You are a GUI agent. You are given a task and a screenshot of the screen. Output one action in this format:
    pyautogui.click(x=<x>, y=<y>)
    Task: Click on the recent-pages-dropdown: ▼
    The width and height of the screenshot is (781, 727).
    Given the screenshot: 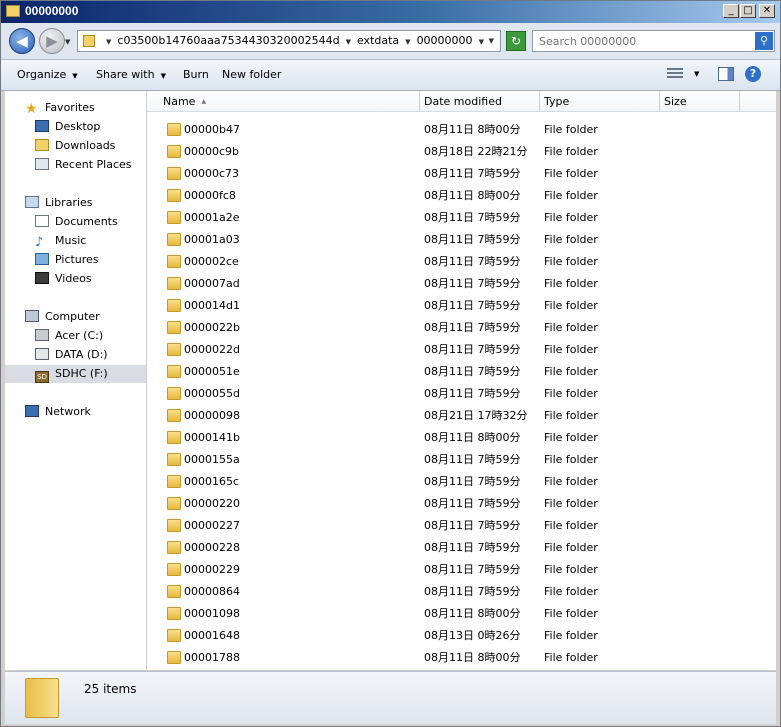 What is the action you would take?
    pyautogui.click(x=67, y=42)
    